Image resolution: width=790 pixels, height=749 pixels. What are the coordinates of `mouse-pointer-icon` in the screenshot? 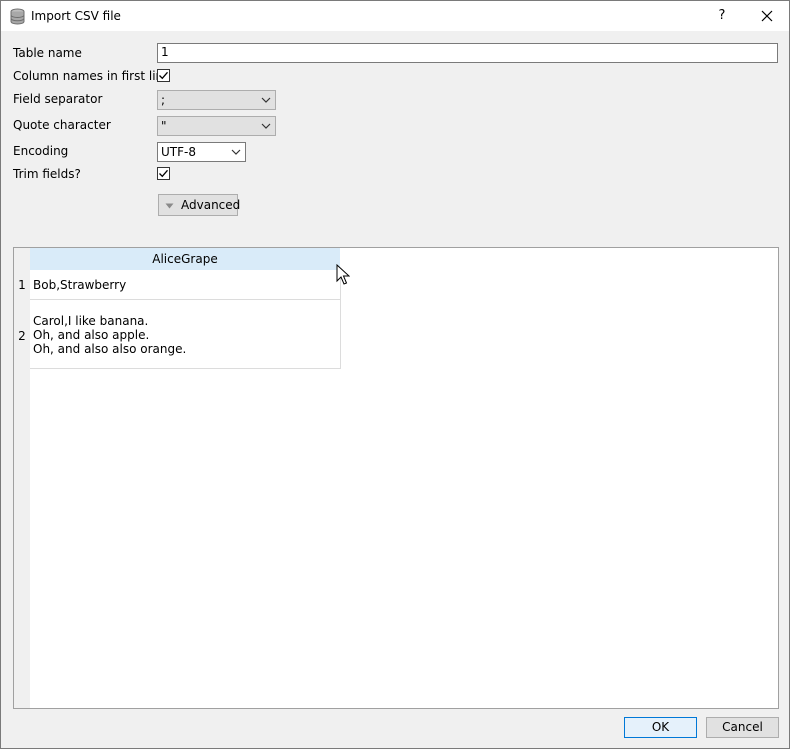 It's located at (343, 274).